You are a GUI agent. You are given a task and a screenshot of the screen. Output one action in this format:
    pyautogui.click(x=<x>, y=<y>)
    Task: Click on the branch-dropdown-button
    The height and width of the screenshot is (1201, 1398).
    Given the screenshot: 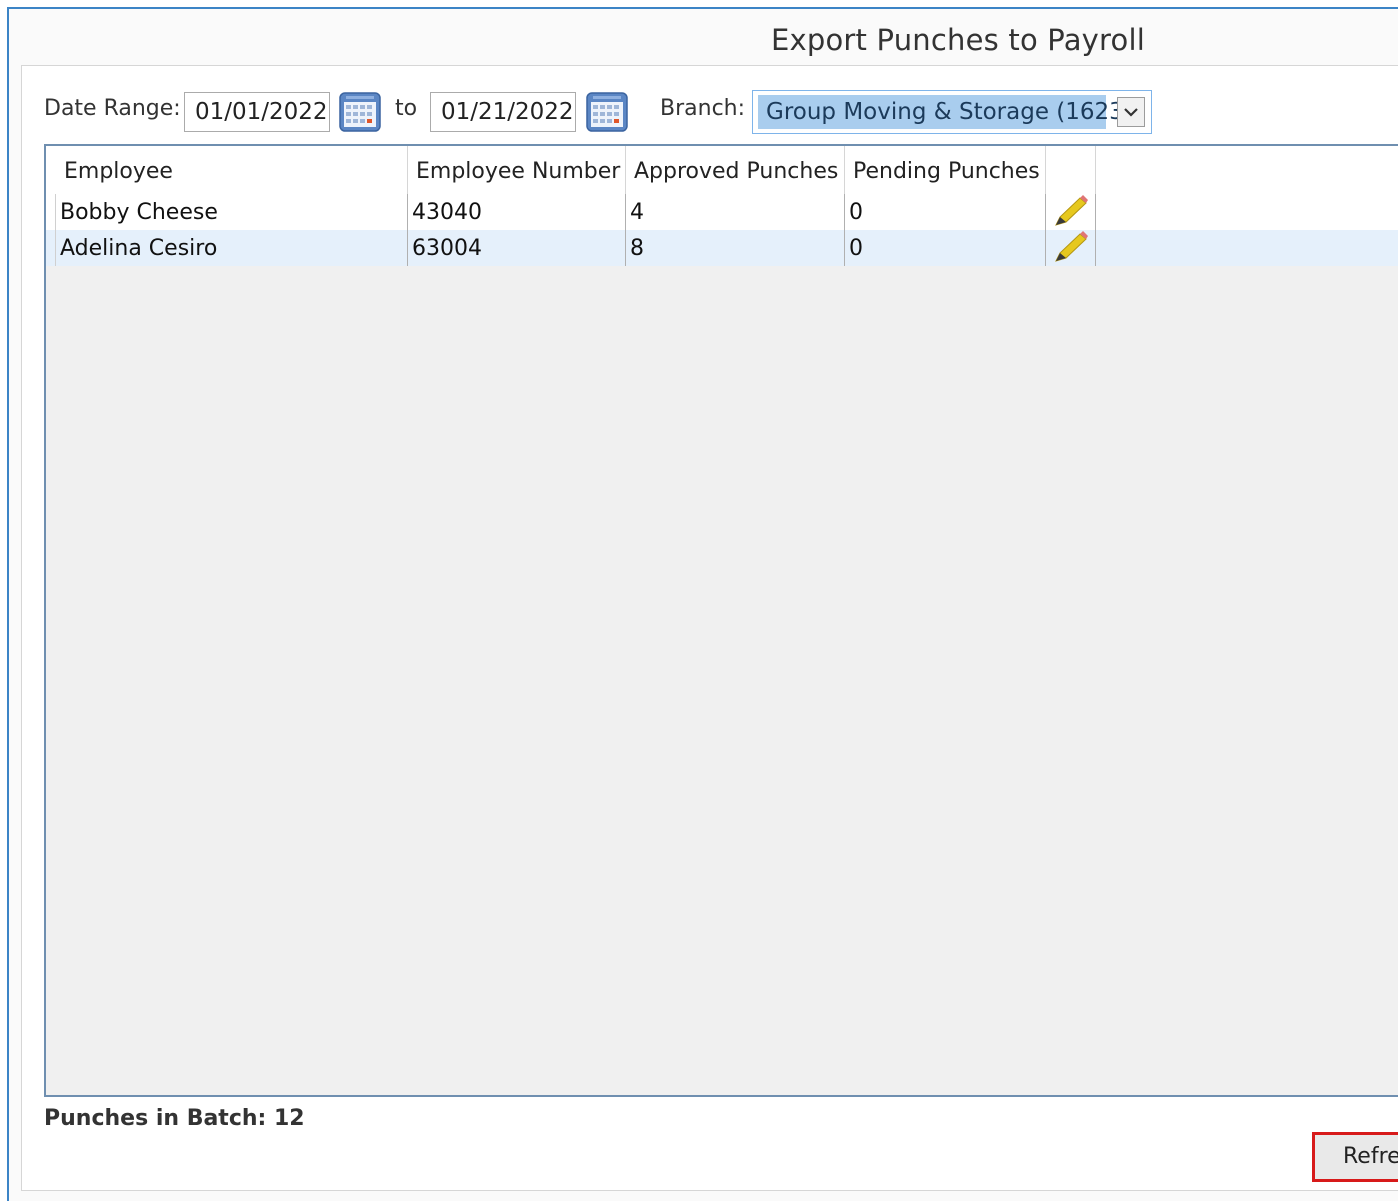 What is the action you would take?
    pyautogui.click(x=1131, y=112)
    